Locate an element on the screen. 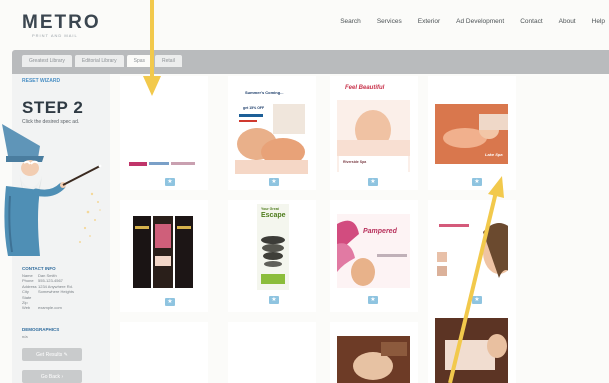  ad-thumbnail: Feel Beautiful Riverside Spa is located at coordinates (373, 126).